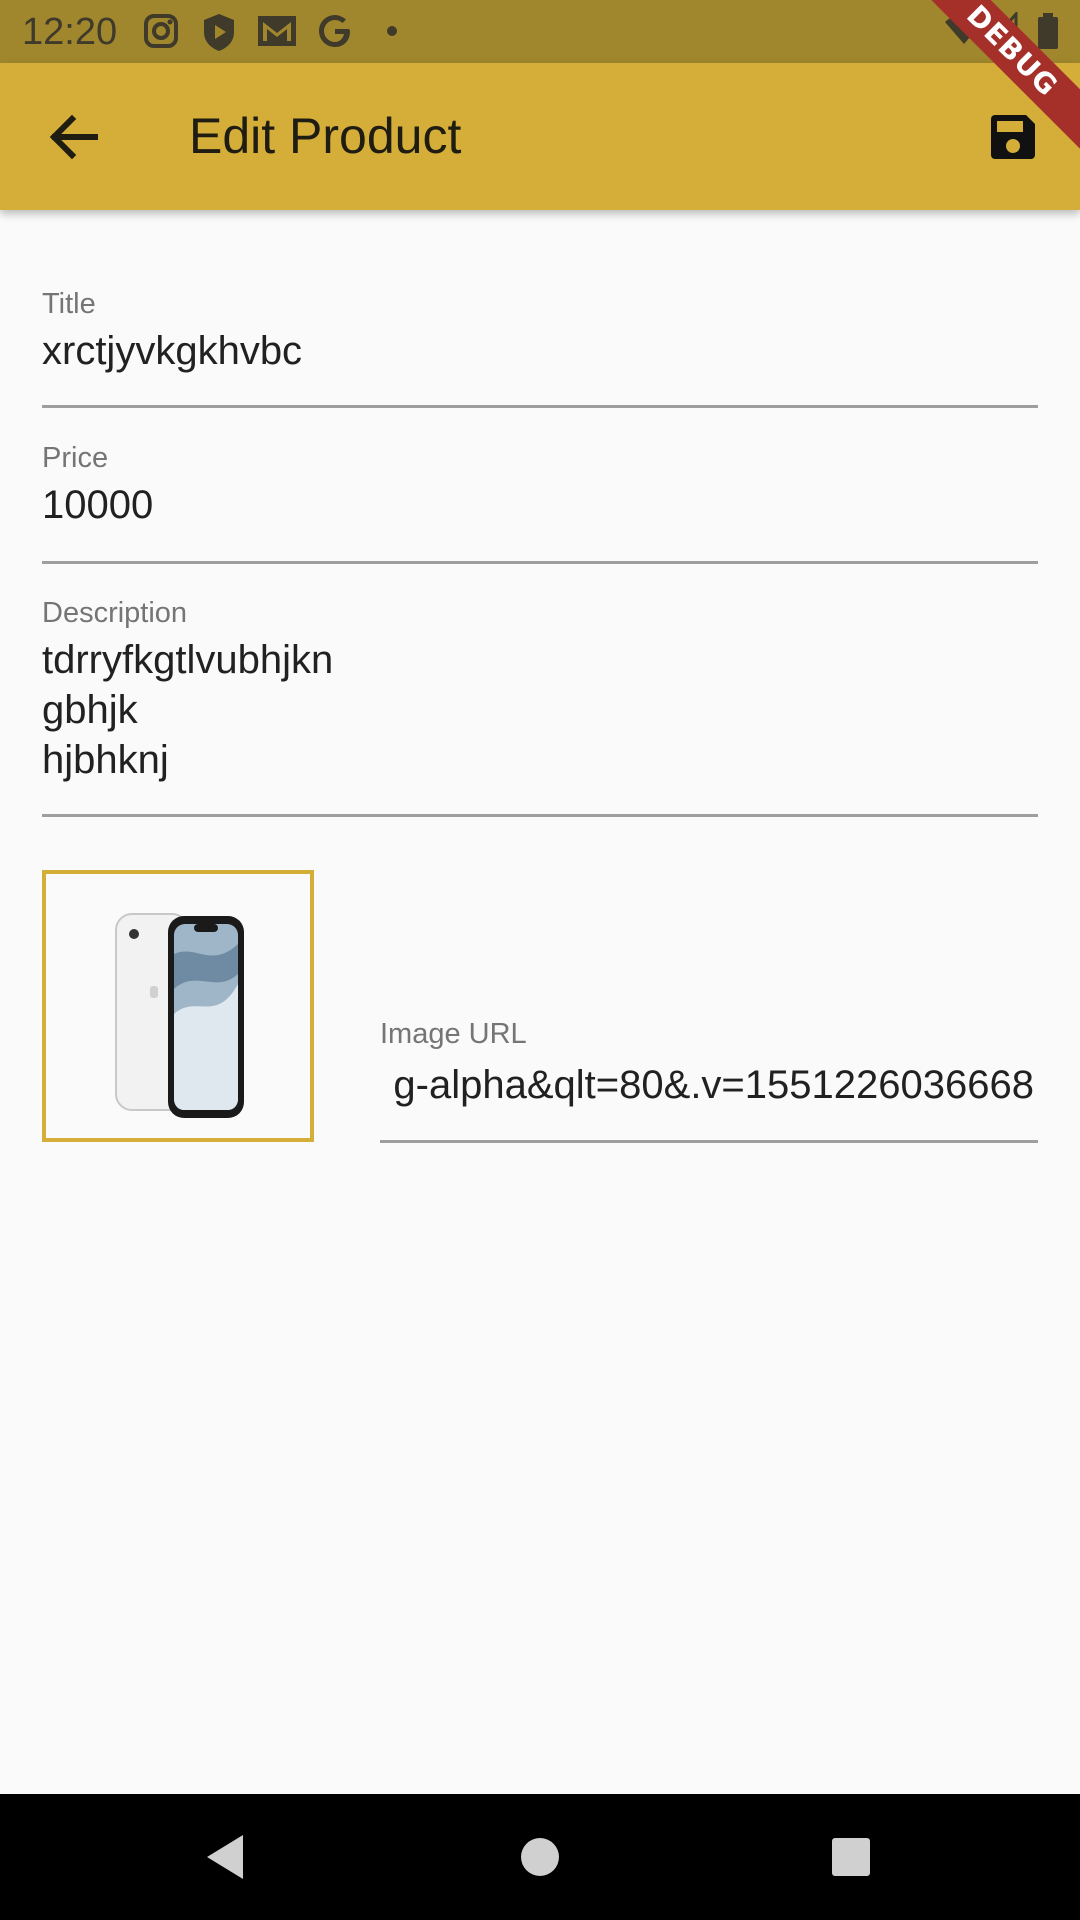 This screenshot has width=1080, height=1920. Describe the element at coordinates (161, 33) in the screenshot. I see `instagram-icon` at that location.